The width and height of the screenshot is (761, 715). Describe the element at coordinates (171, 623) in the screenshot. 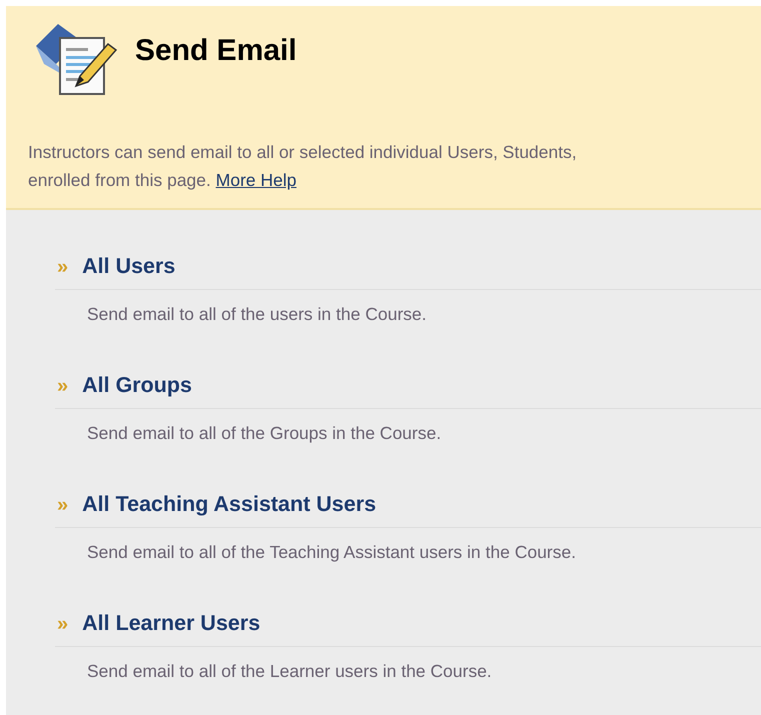

I see `option-link: All Learner Users` at that location.